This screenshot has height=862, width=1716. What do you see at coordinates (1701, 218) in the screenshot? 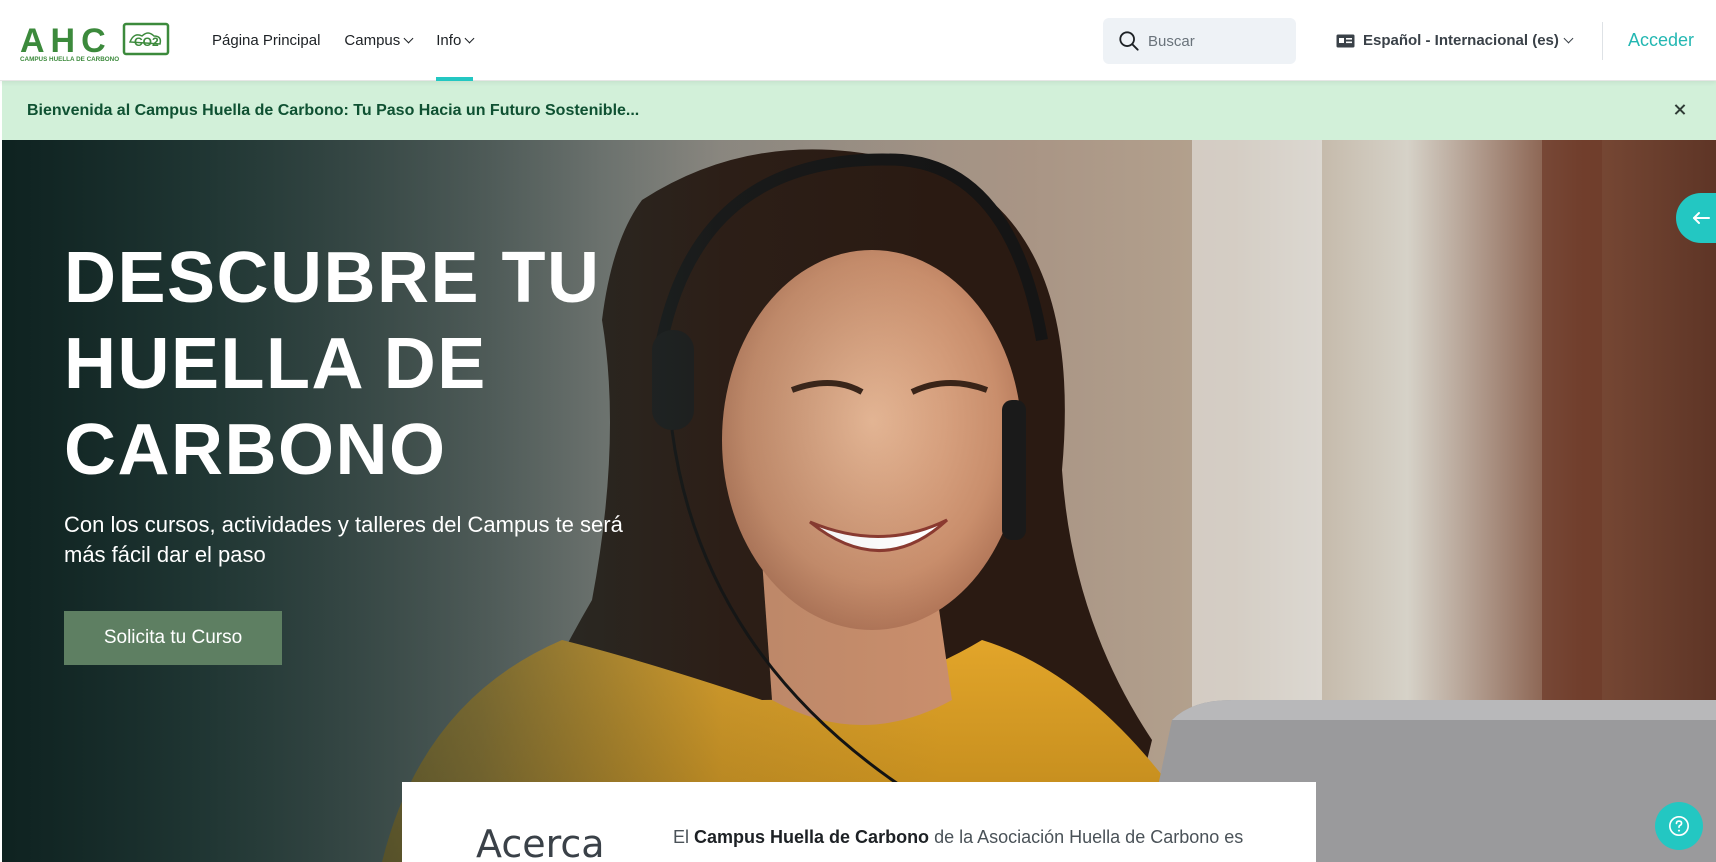
I see `arrow-left-icon` at bounding box center [1701, 218].